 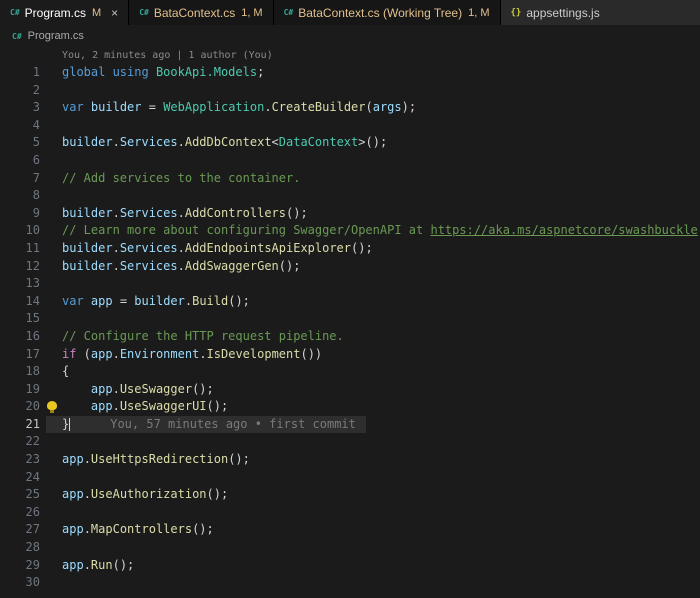 I want to click on code-line-28: 28, so click(x=350, y=548).